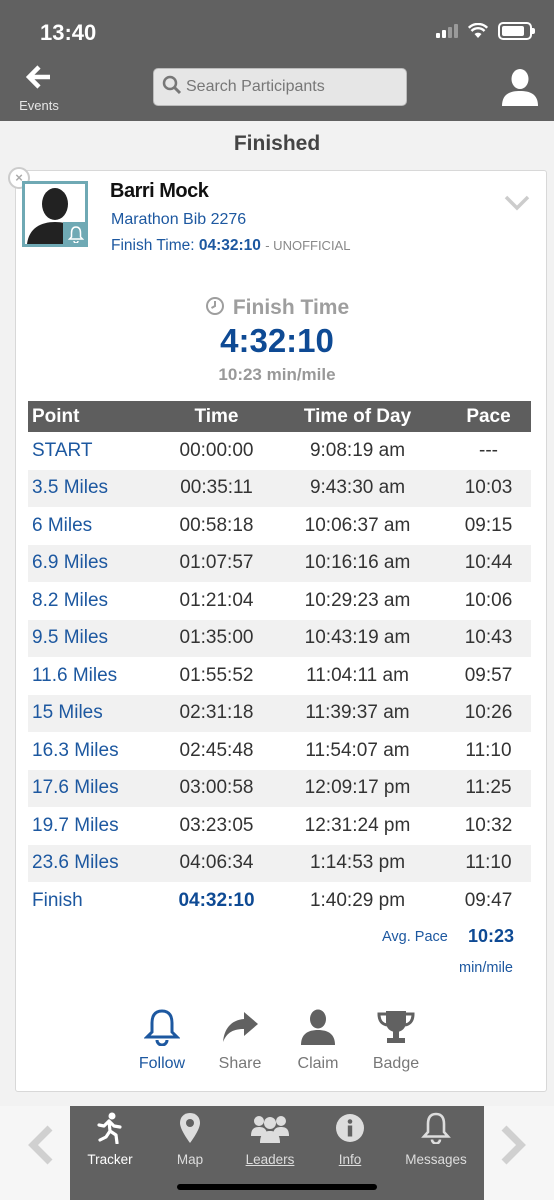 The height and width of the screenshot is (1200, 554). What do you see at coordinates (159, 191) in the screenshot?
I see `participant-name: Barri Mock` at bounding box center [159, 191].